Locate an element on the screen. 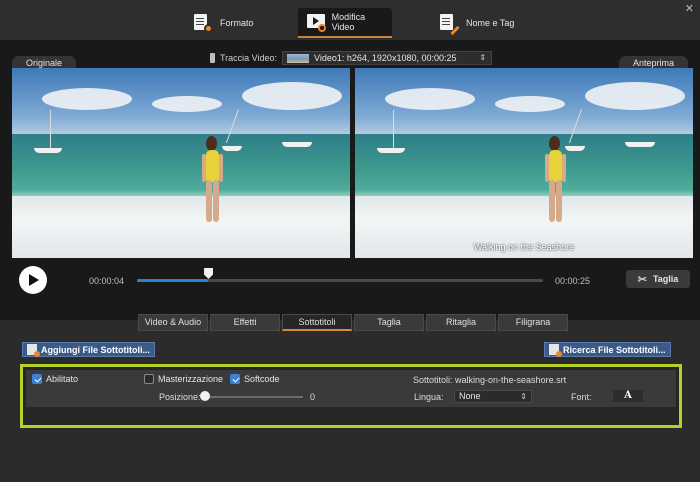  language-label: Lingua: is located at coordinates (429, 397).